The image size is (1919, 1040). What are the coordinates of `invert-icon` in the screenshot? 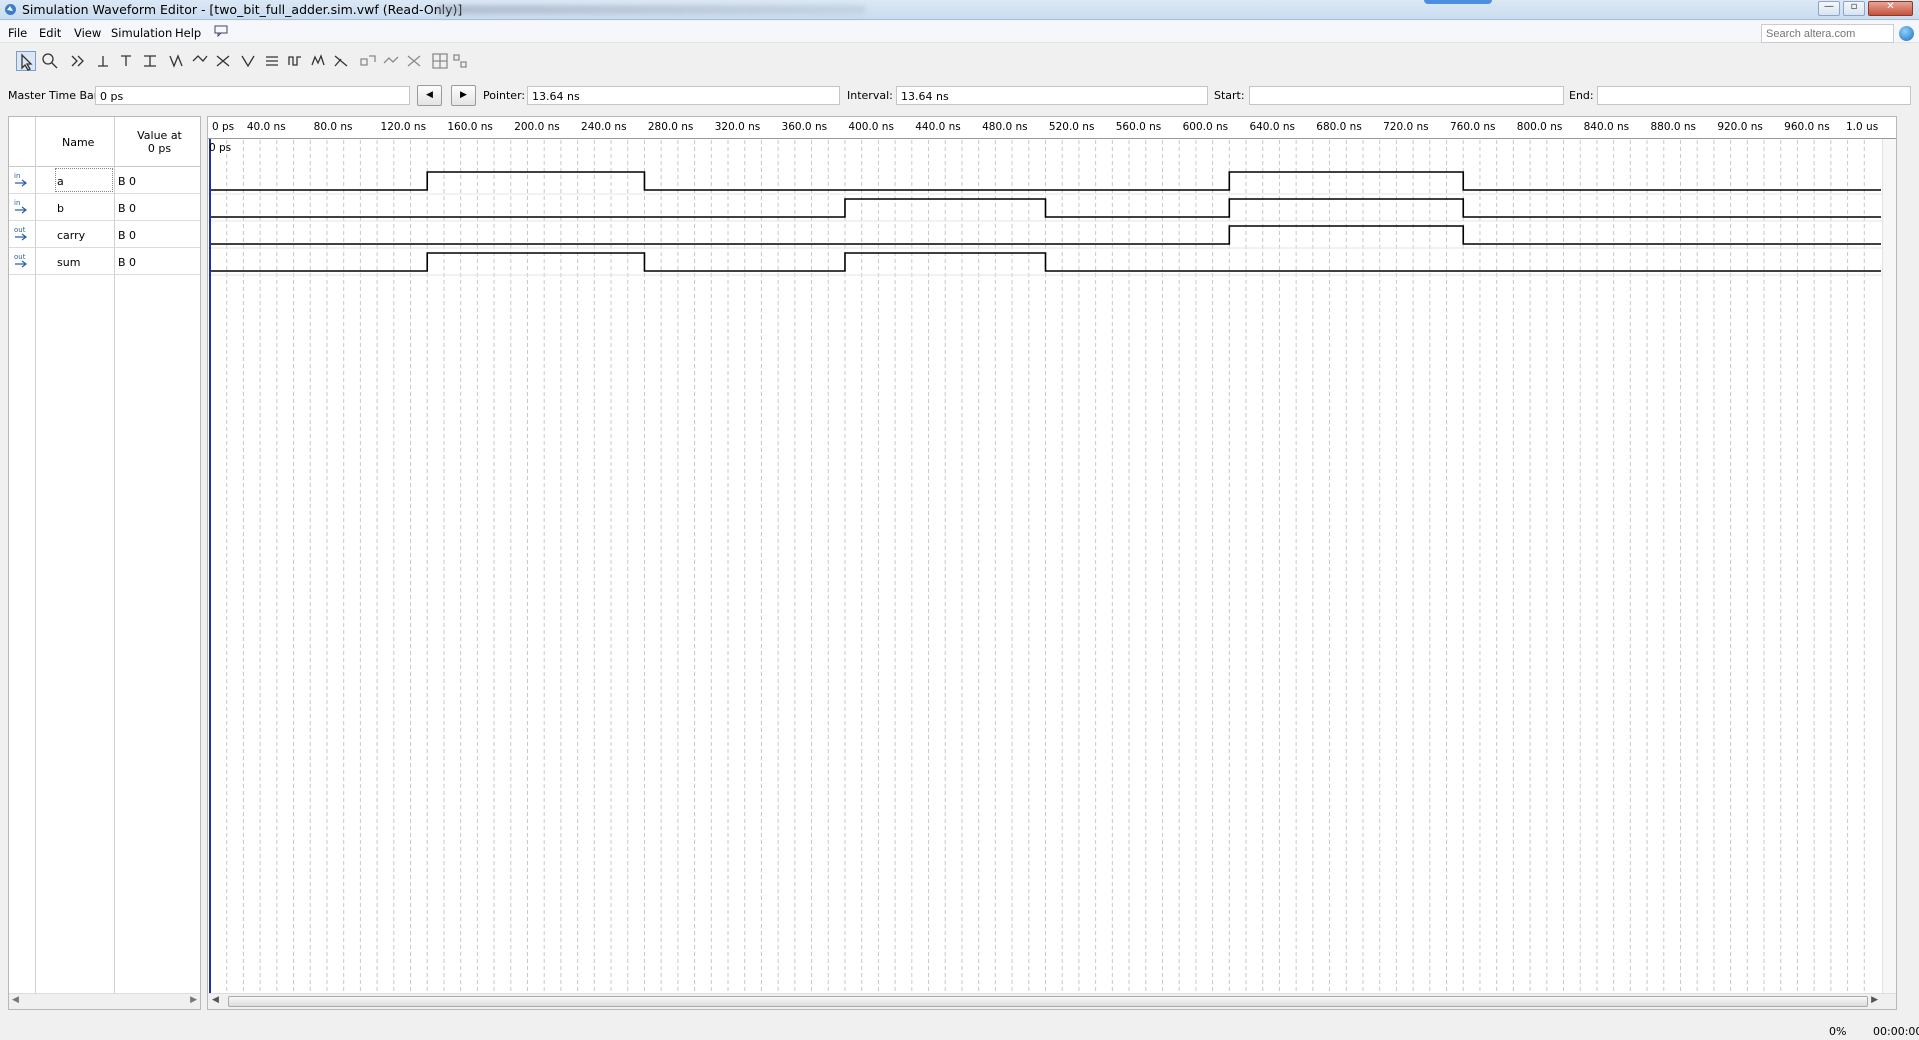 It's located at (248, 61).